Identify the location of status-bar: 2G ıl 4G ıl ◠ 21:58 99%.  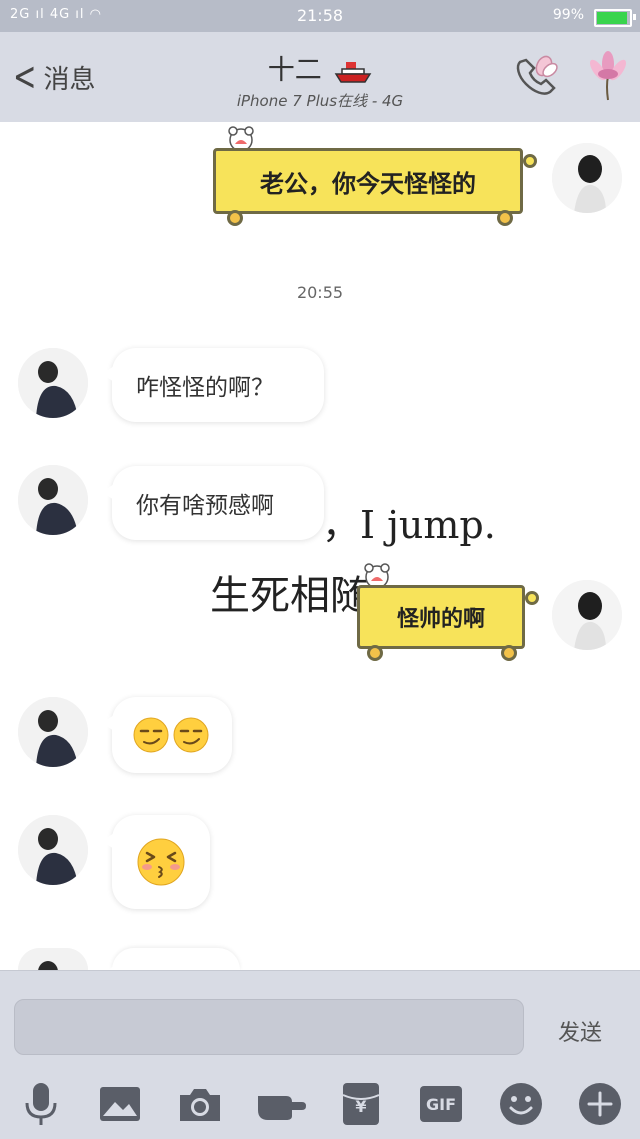
(320, 16).